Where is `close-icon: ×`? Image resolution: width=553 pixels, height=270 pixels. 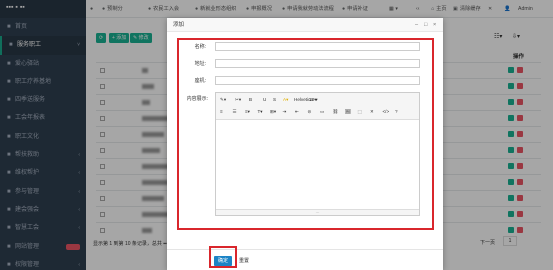
close-icon: × is located at coordinates (434, 25).